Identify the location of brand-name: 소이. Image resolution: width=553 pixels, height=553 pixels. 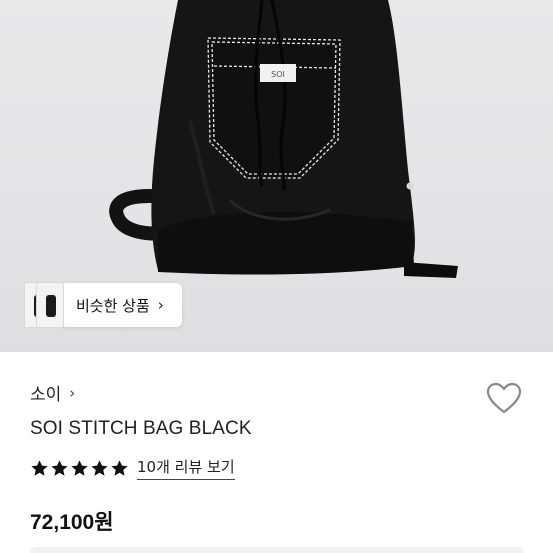
(46, 395).